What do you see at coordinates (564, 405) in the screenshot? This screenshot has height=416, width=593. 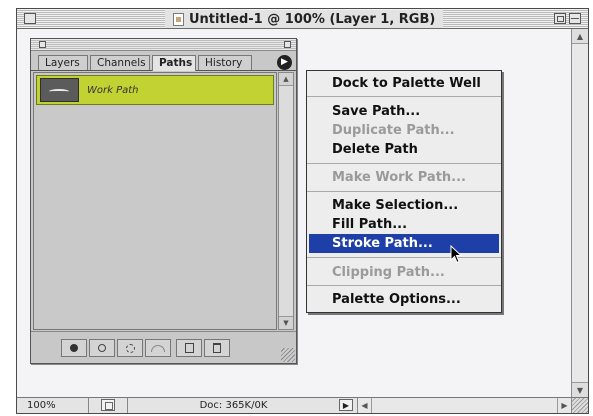 I see `scroll-right-arrow-icon: ▶` at bounding box center [564, 405].